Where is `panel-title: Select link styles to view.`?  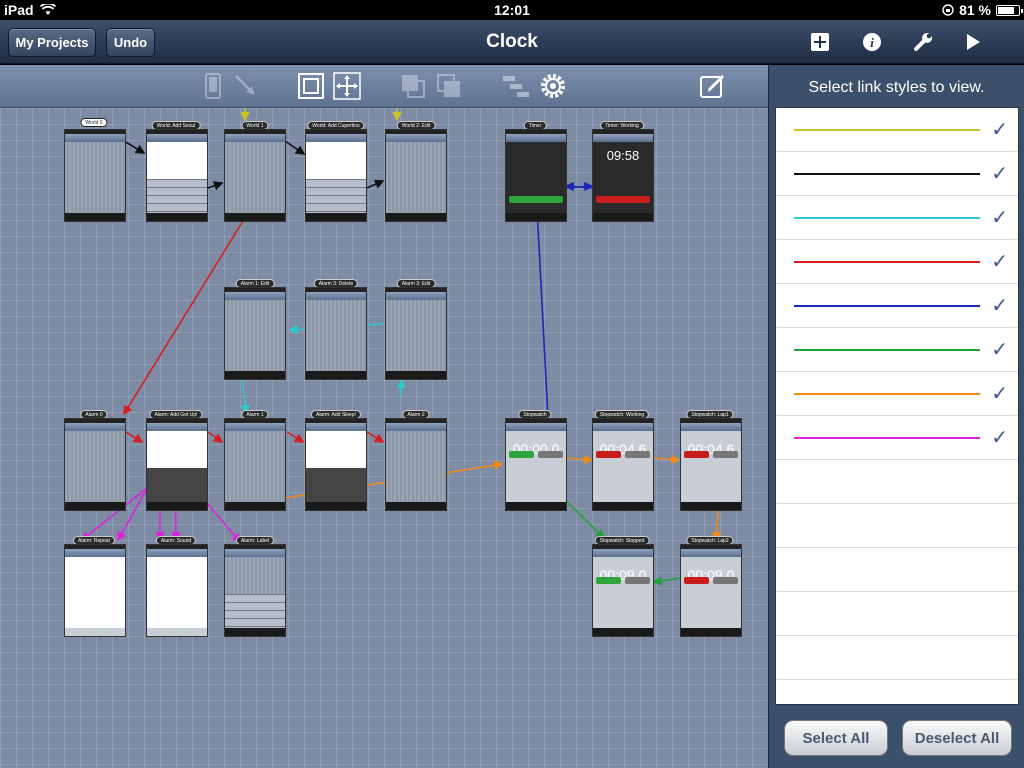 panel-title: Select link styles to view. is located at coordinates (896, 87).